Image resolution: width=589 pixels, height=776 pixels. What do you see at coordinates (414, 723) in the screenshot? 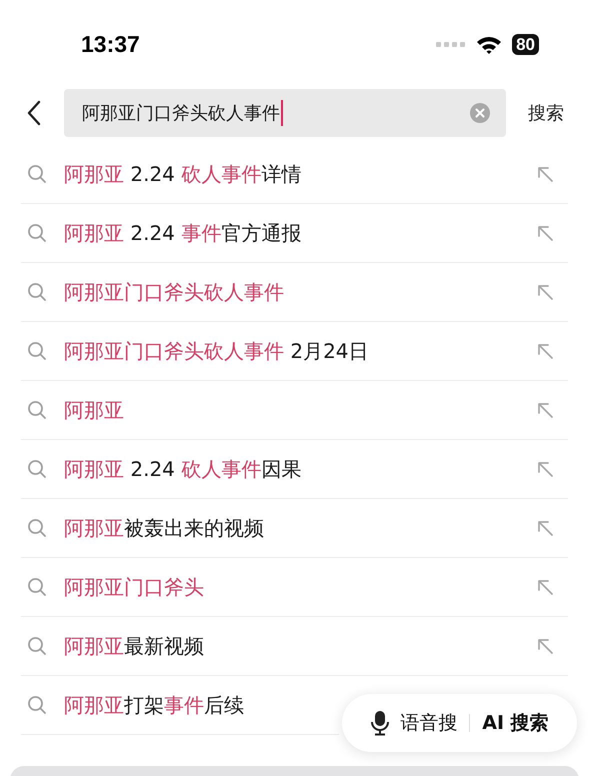
I see `voice-search-button: 语音搜` at bounding box center [414, 723].